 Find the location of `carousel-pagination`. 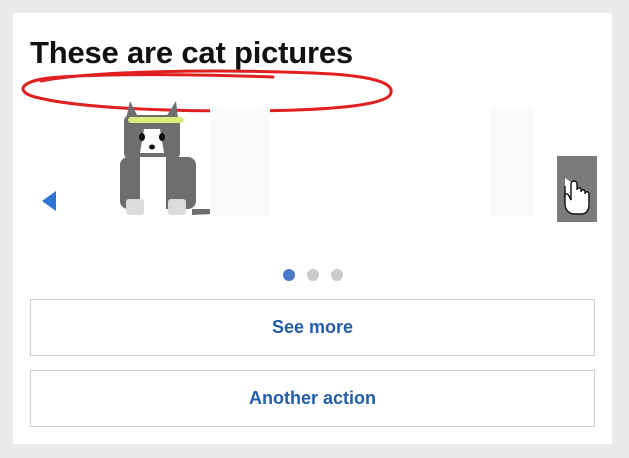

carousel-pagination is located at coordinates (313, 275).